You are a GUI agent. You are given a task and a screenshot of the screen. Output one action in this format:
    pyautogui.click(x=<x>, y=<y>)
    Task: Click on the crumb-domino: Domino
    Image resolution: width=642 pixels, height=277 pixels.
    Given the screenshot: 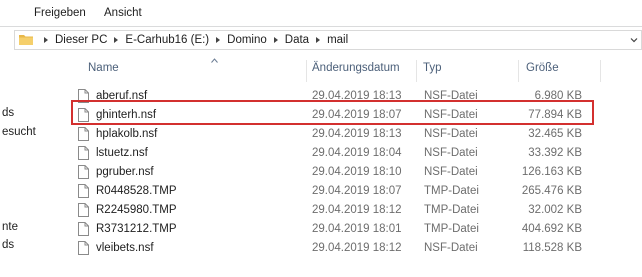 What is the action you would take?
    pyautogui.click(x=247, y=40)
    